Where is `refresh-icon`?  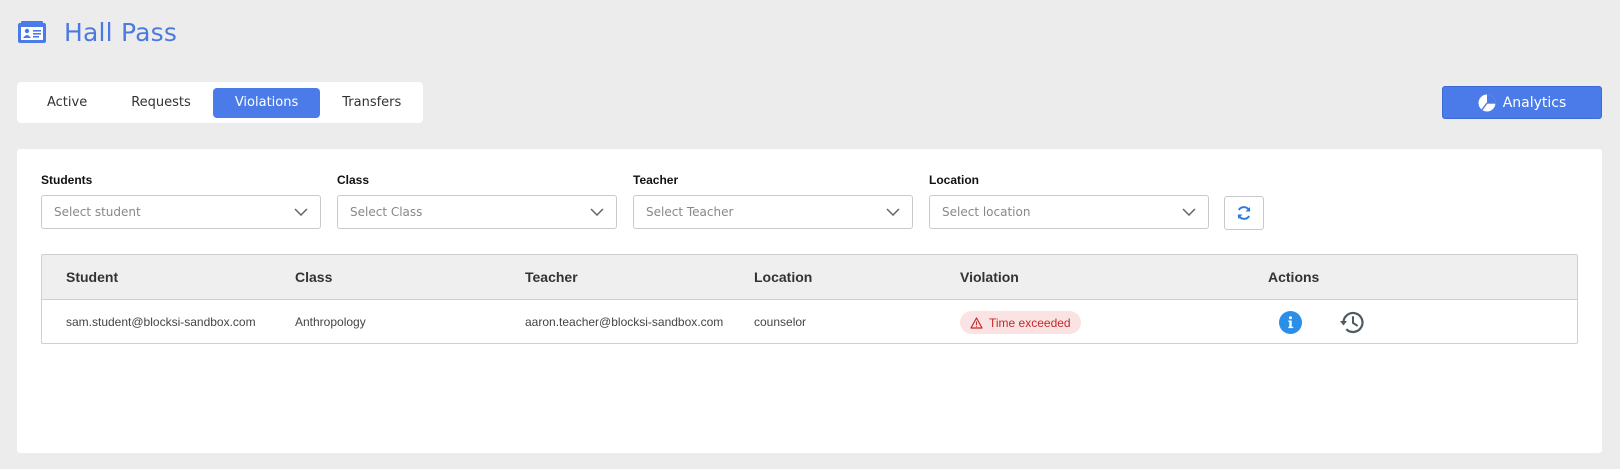
refresh-icon is located at coordinates (1244, 213).